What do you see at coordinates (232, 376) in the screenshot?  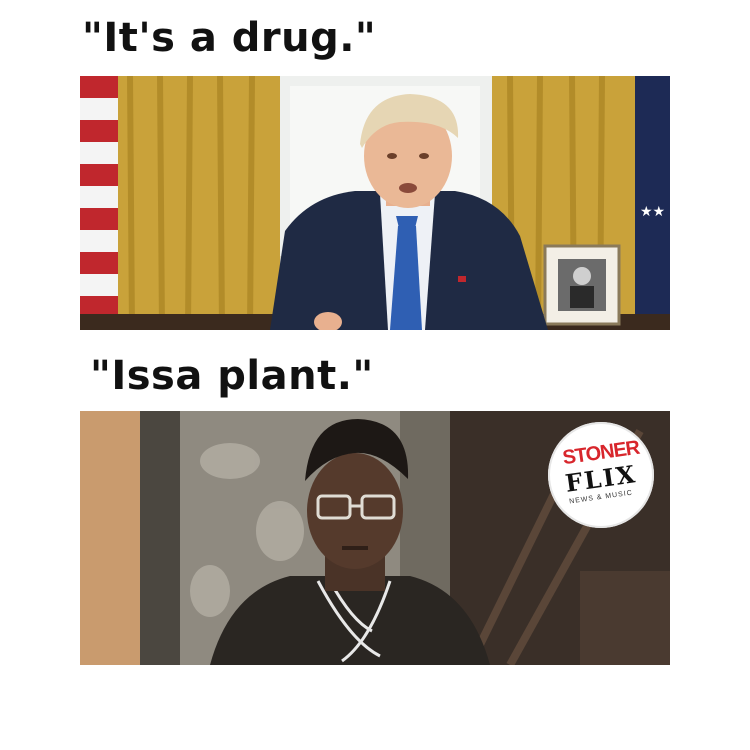 I see `bottom-caption: "Issa plant."` at bounding box center [232, 376].